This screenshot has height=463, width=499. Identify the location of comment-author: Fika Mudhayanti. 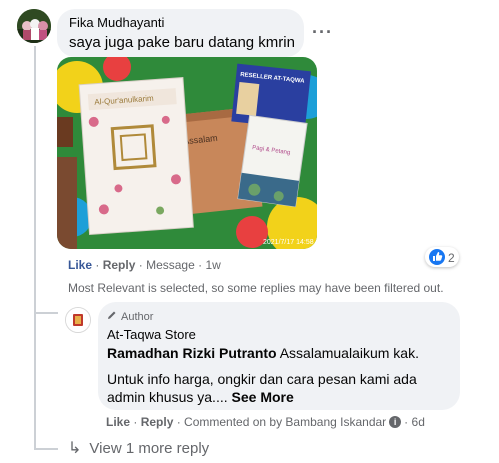
(116, 22).